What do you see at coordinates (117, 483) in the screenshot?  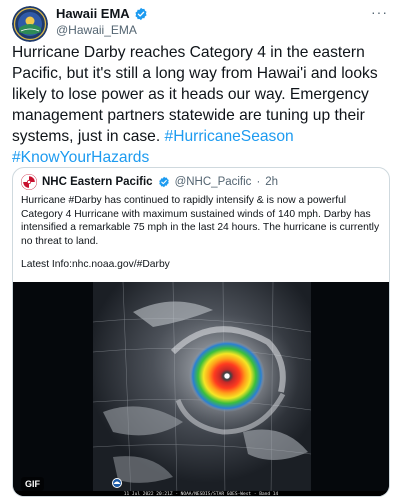 I see `noaa-logo-icon` at bounding box center [117, 483].